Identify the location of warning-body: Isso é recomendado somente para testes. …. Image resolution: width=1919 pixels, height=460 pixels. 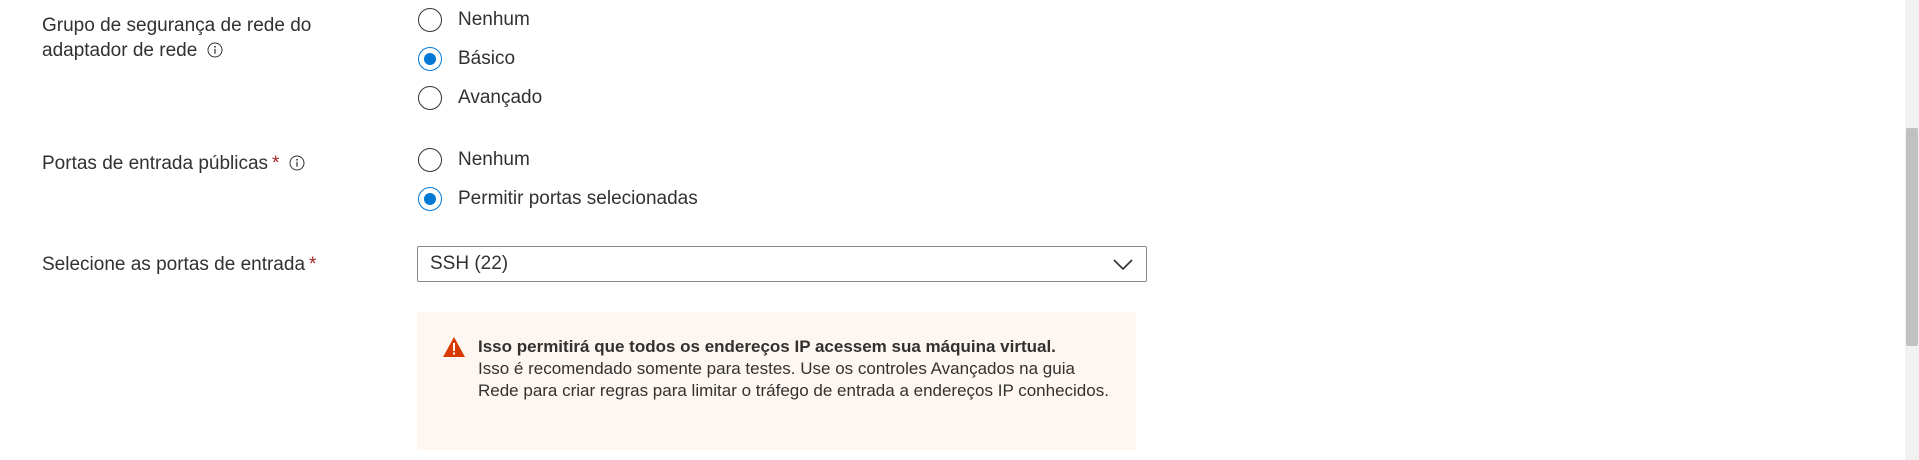
(793, 379).